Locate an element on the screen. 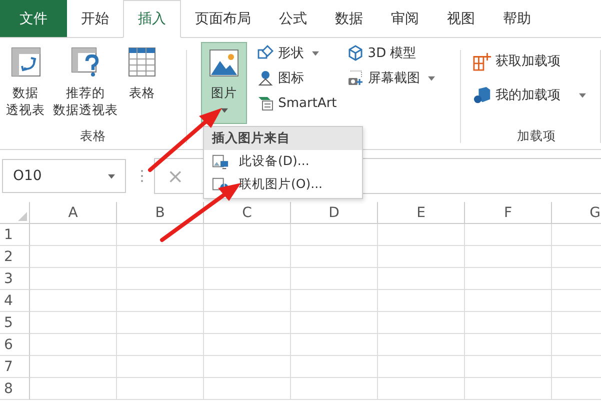 The width and height of the screenshot is (601, 405). pictures-button: 图片 is located at coordinates (224, 83).